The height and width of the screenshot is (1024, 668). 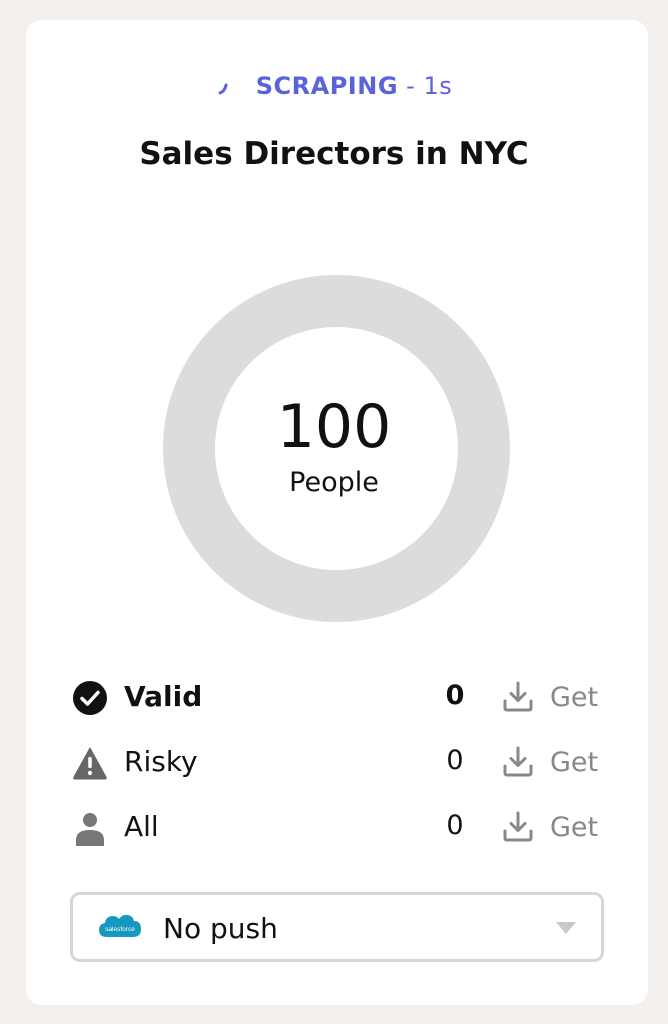 I want to click on warning-triangle-icon, so click(x=90, y=763).